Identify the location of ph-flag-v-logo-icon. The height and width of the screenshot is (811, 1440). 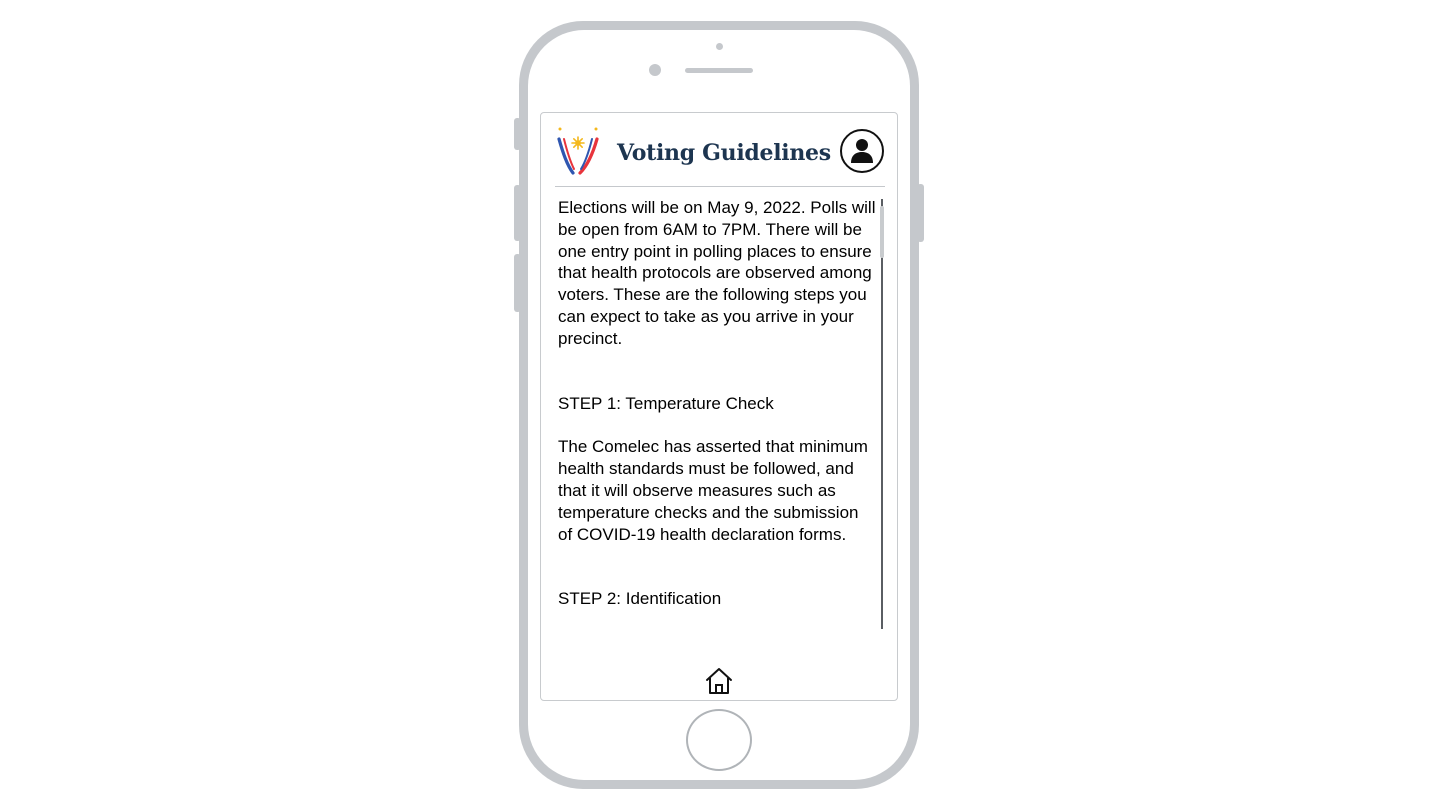
(578, 151).